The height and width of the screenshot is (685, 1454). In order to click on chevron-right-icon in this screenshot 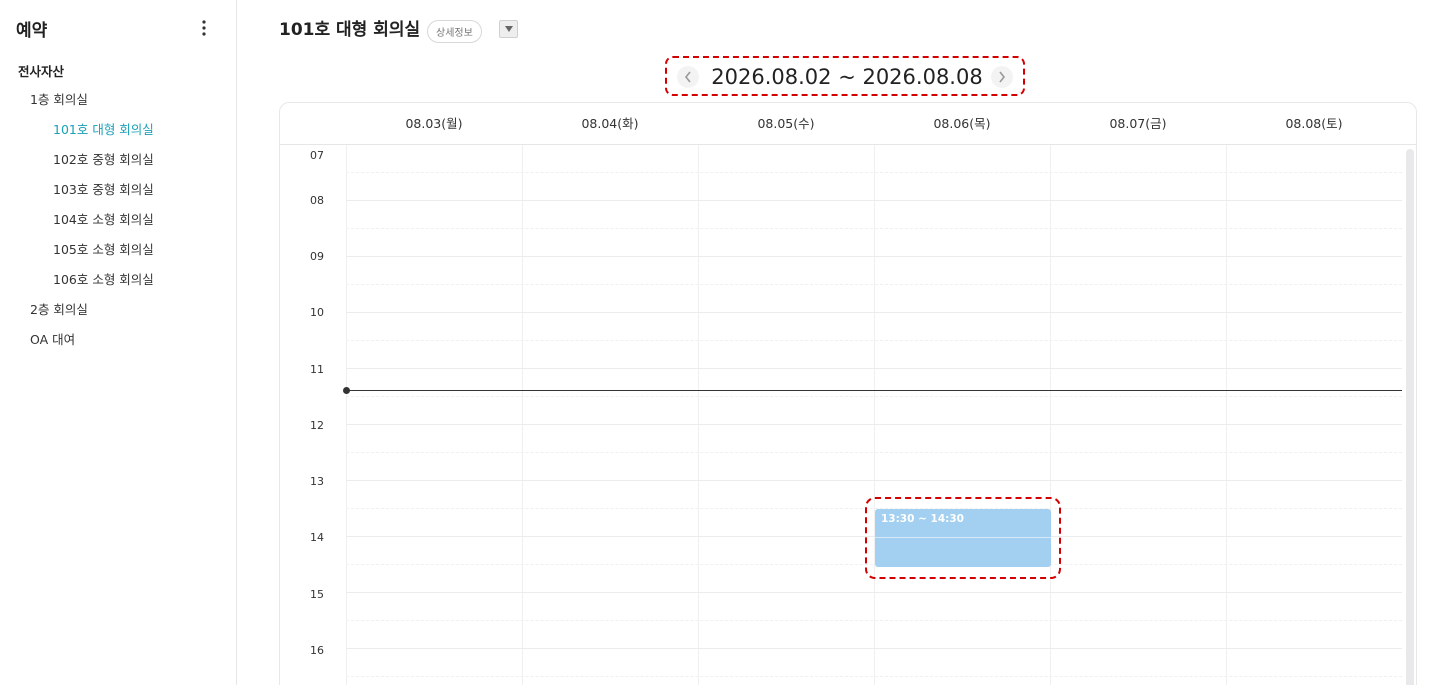, I will do `click(1002, 77)`.